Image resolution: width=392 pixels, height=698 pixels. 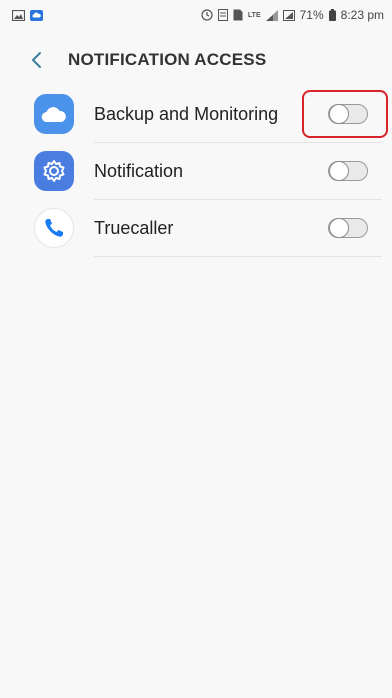 What do you see at coordinates (54, 114) in the screenshot?
I see `cloud-icon` at bounding box center [54, 114].